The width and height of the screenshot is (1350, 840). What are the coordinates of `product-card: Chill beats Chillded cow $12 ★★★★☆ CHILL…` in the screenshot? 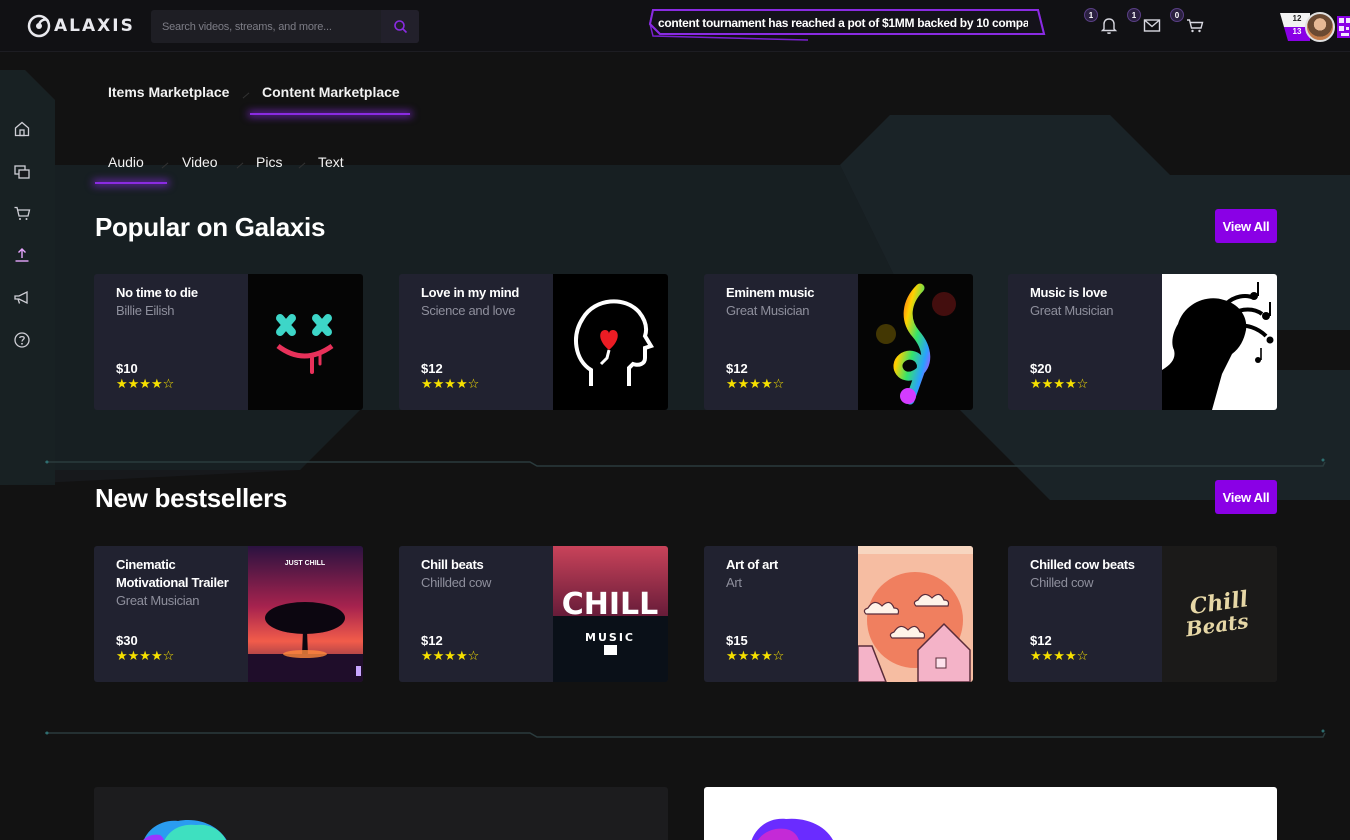 It's located at (533, 614).